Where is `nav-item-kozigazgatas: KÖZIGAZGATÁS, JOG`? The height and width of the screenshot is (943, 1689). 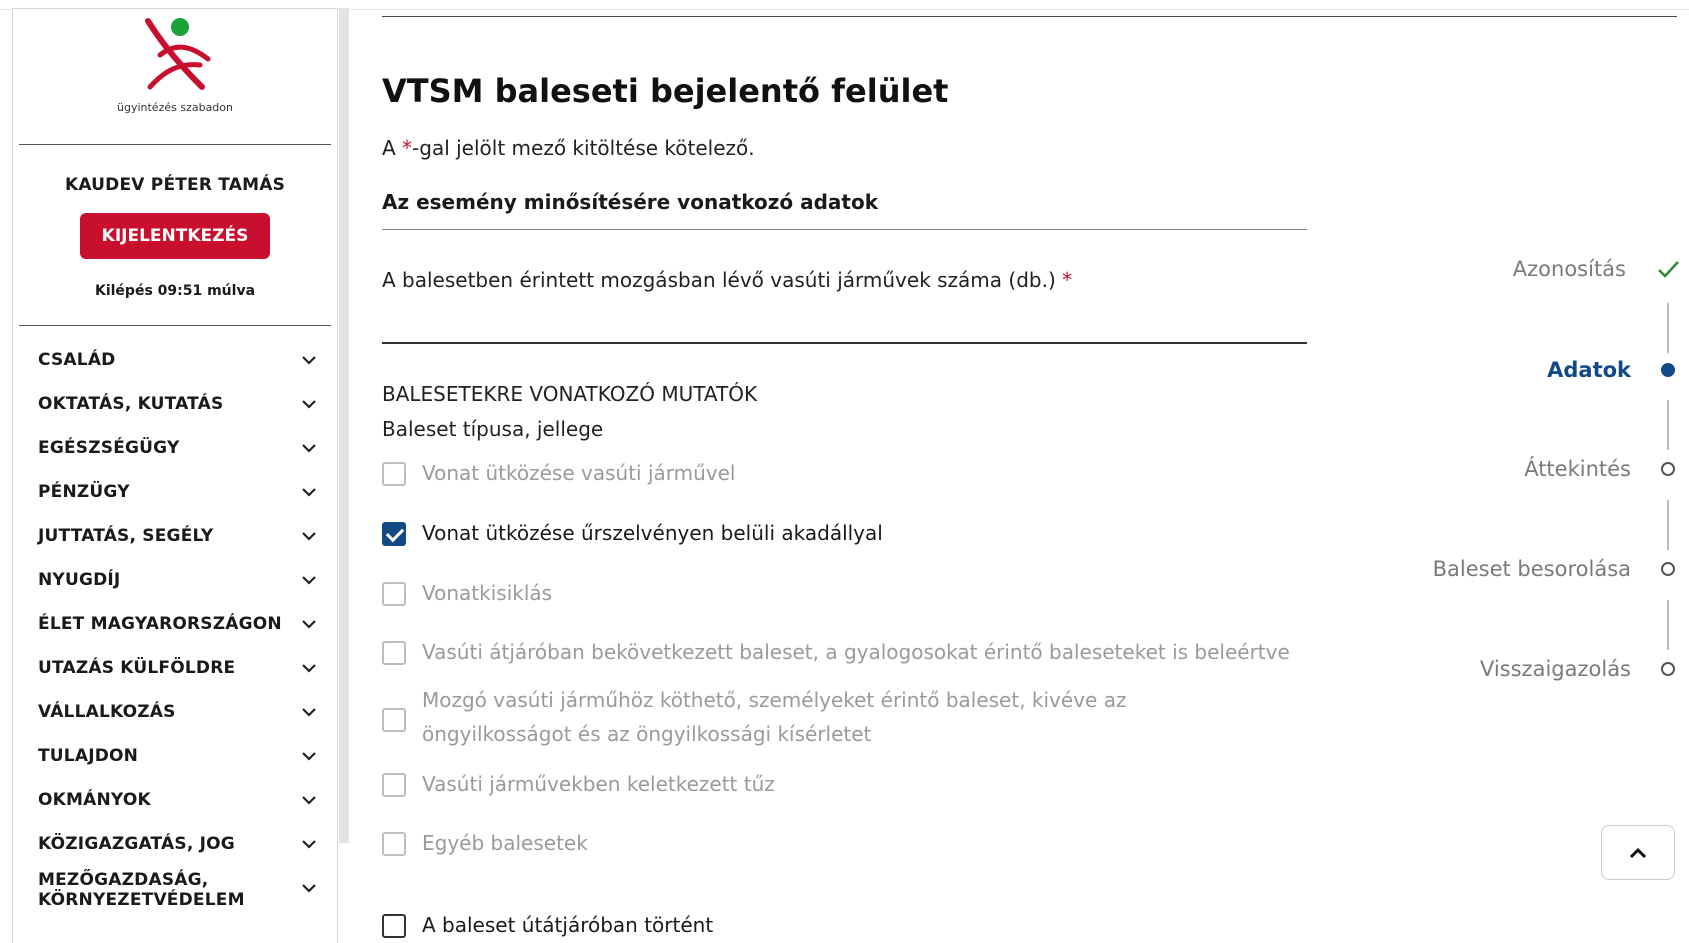 nav-item-kozigazgatas: KÖZIGAZGATÁS, JOG is located at coordinates (175, 844).